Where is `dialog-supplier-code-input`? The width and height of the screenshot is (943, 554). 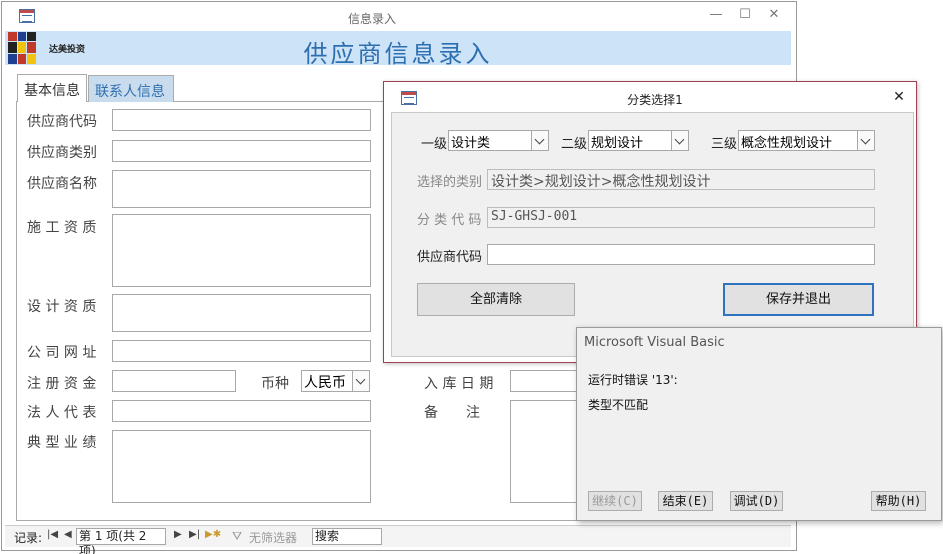 dialog-supplier-code-input is located at coordinates (681, 254).